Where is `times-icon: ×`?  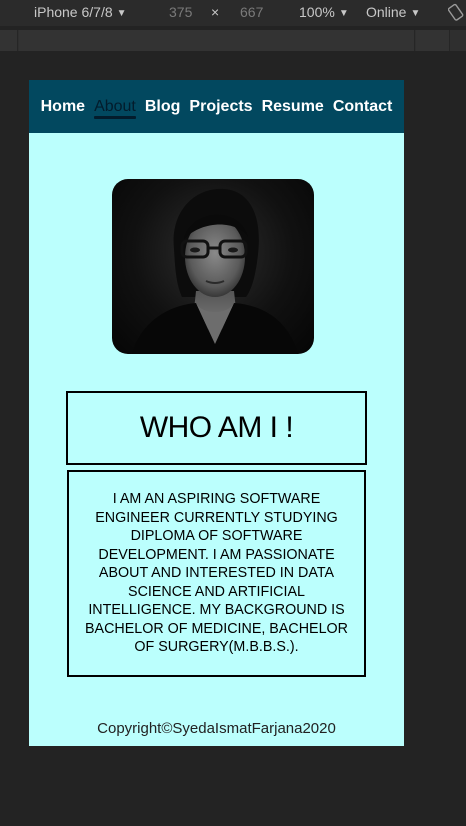 times-icon: × is located at coordinates (215, 12).